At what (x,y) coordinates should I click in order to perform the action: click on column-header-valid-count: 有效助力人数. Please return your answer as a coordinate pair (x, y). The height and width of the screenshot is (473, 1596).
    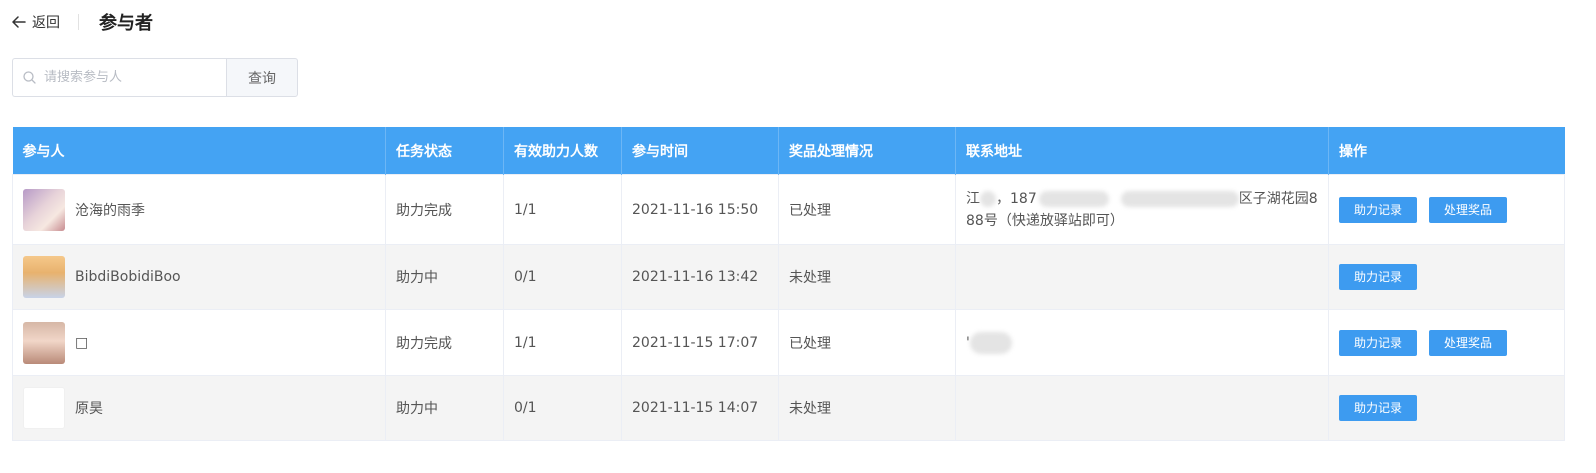
    Looking at the image, I should click on (562, 151).